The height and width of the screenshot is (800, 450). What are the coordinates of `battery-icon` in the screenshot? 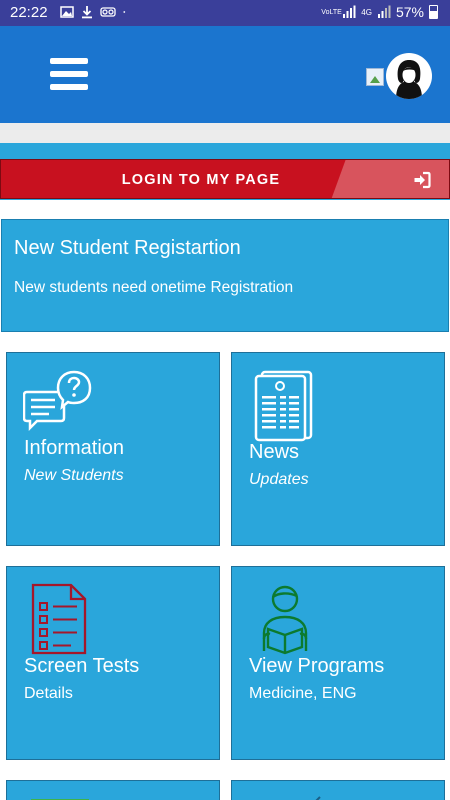 It's located at (433, 12).